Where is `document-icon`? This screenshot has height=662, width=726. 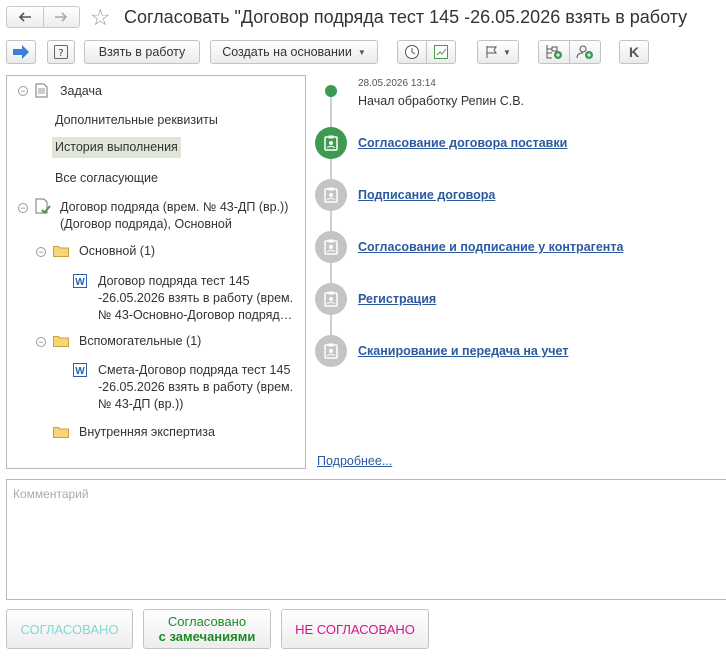
document-icon is located at coordinates (41, 90).